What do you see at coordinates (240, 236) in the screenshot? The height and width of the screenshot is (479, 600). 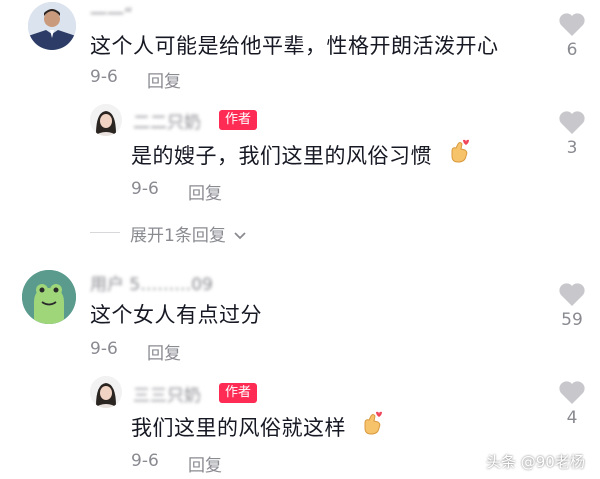 I see `chevron-down-icon` at bounding box center [240, 236].